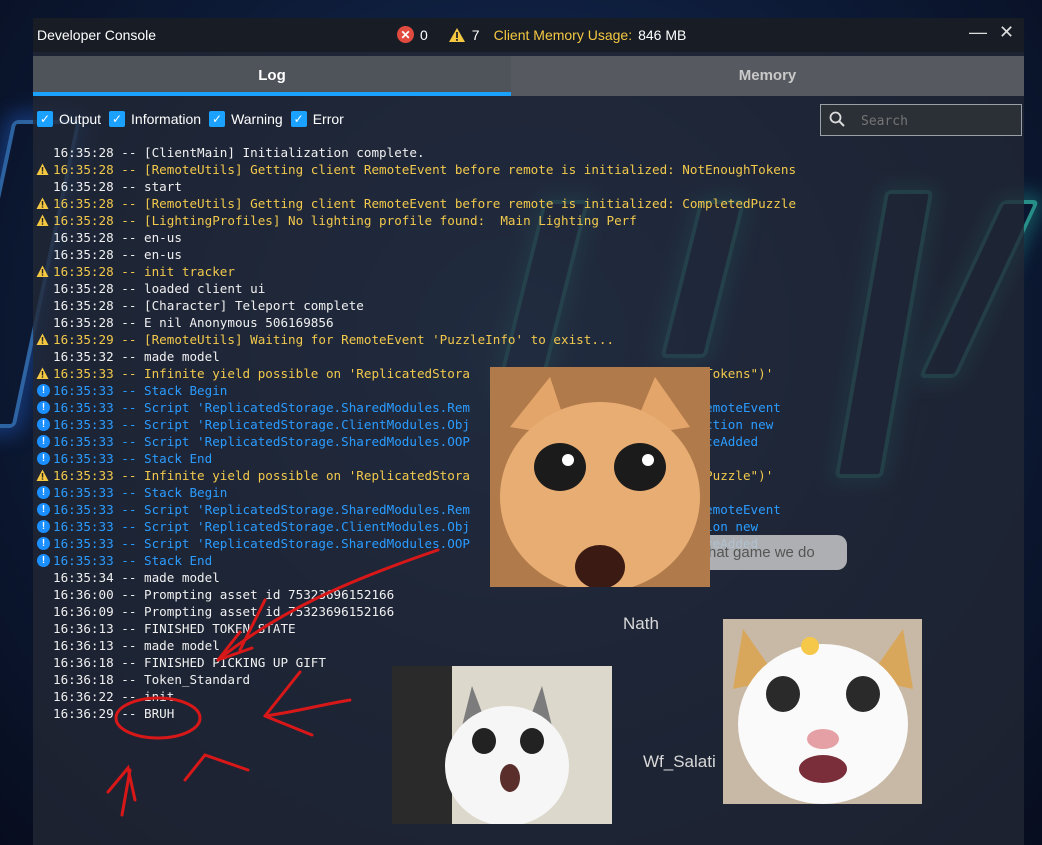  I want to click on search-input, so click(936, 121).